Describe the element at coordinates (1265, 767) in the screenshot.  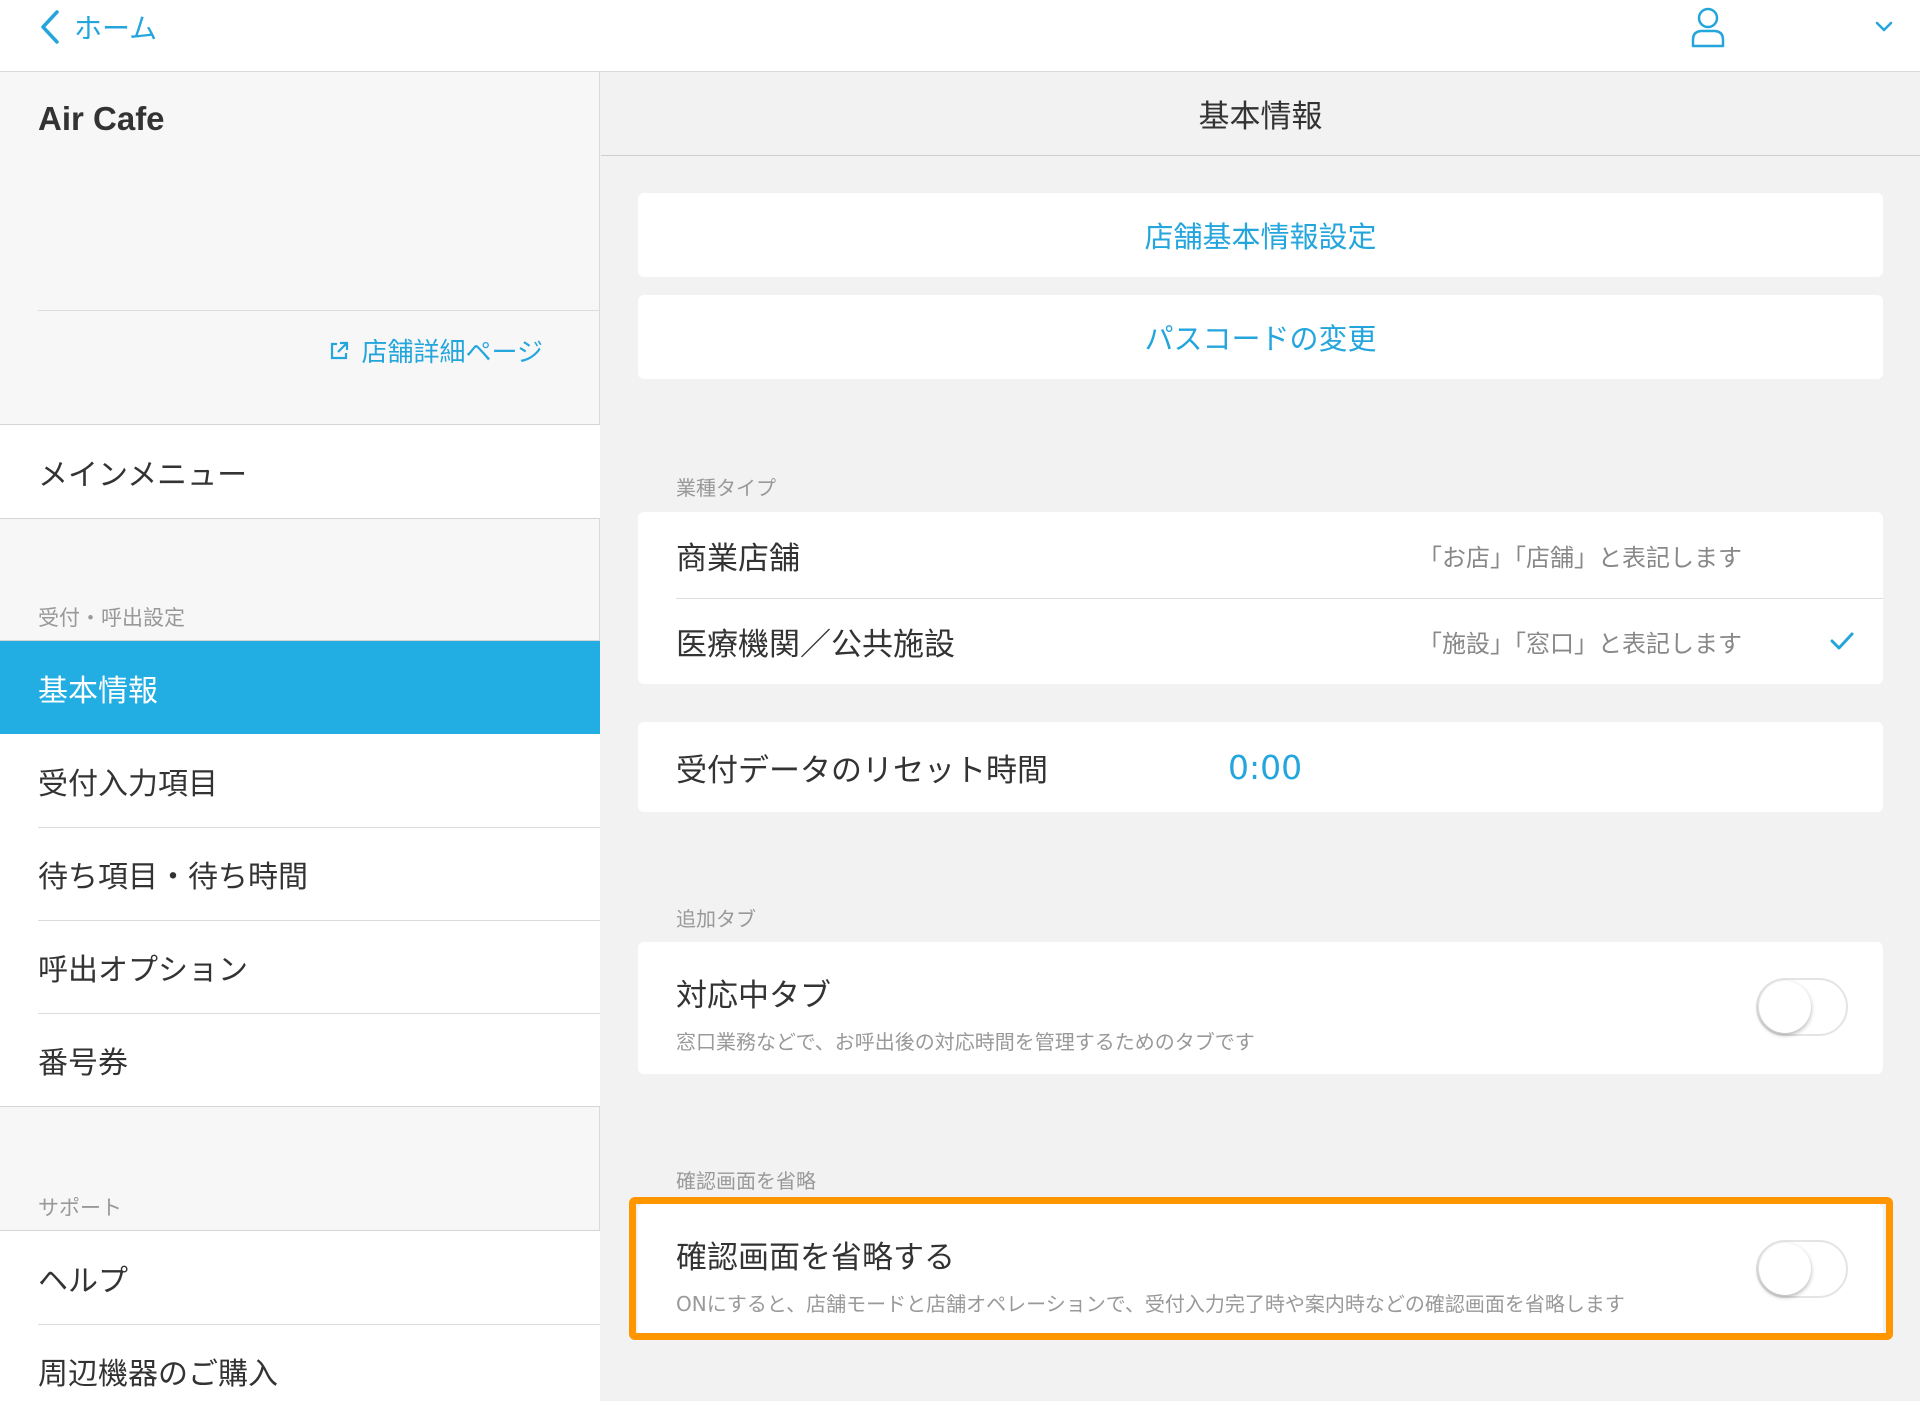
I see `reset-time-value: 0:00` at that location.